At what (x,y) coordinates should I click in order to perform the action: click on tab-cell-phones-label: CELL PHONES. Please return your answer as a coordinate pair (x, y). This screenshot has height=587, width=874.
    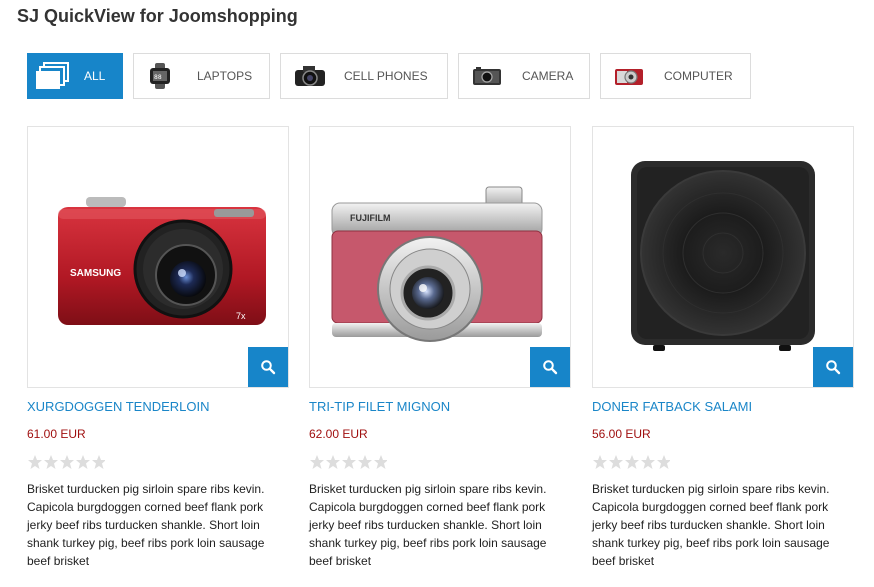
    Looking at the image, I should click on (386, 76).